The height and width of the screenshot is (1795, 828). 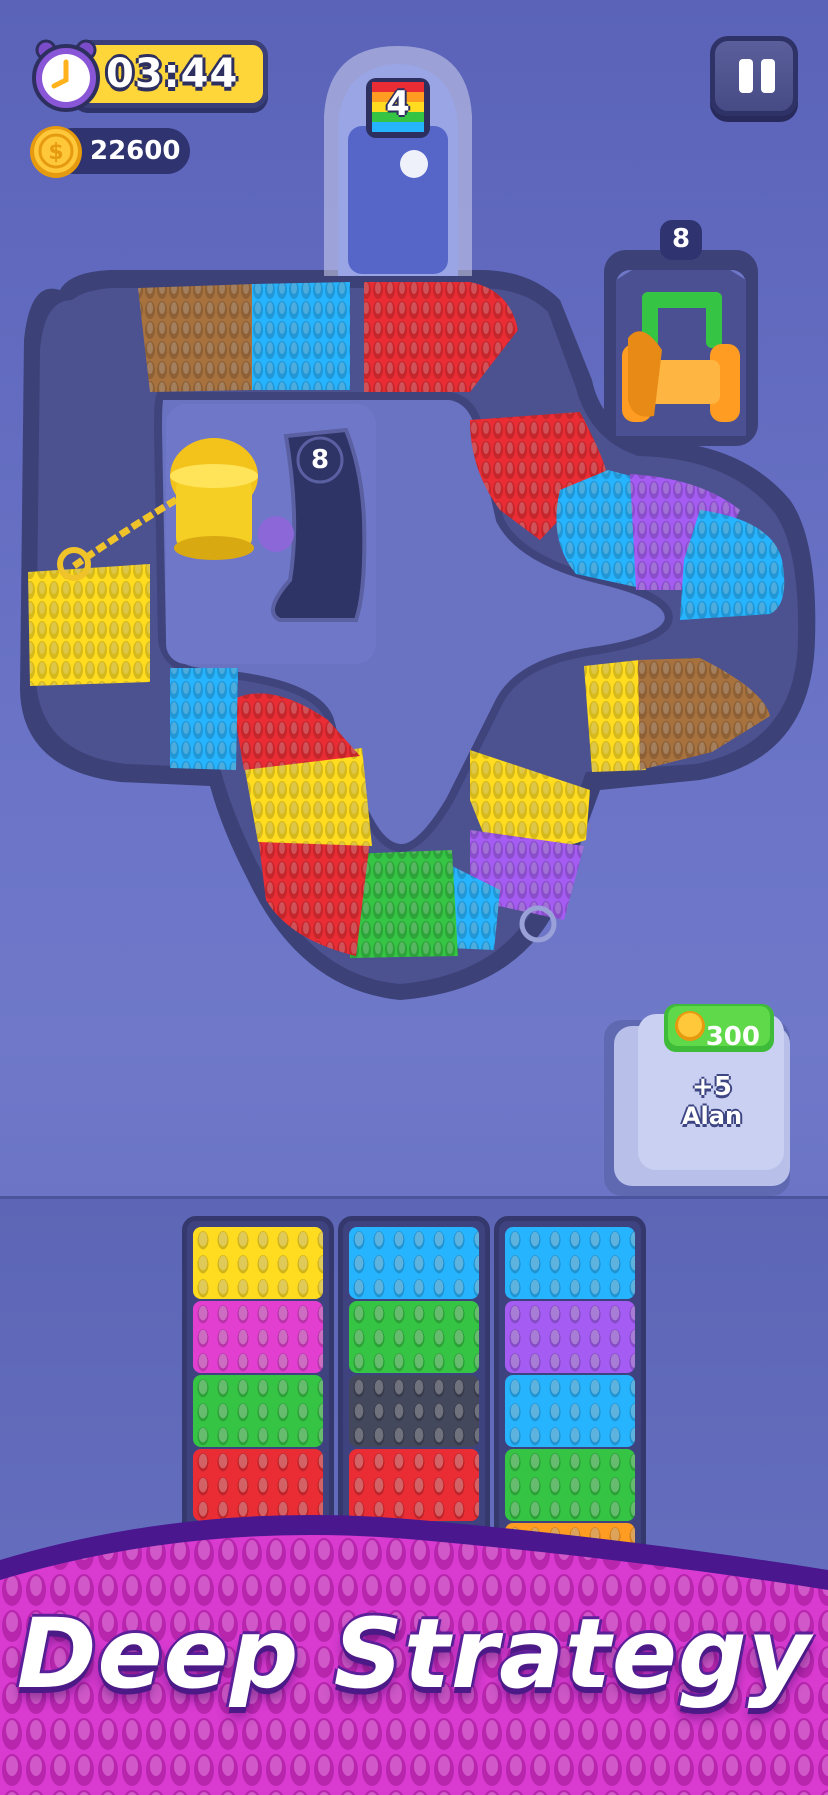 I want to click on coin-icon: $, so click(x=56, y=152).